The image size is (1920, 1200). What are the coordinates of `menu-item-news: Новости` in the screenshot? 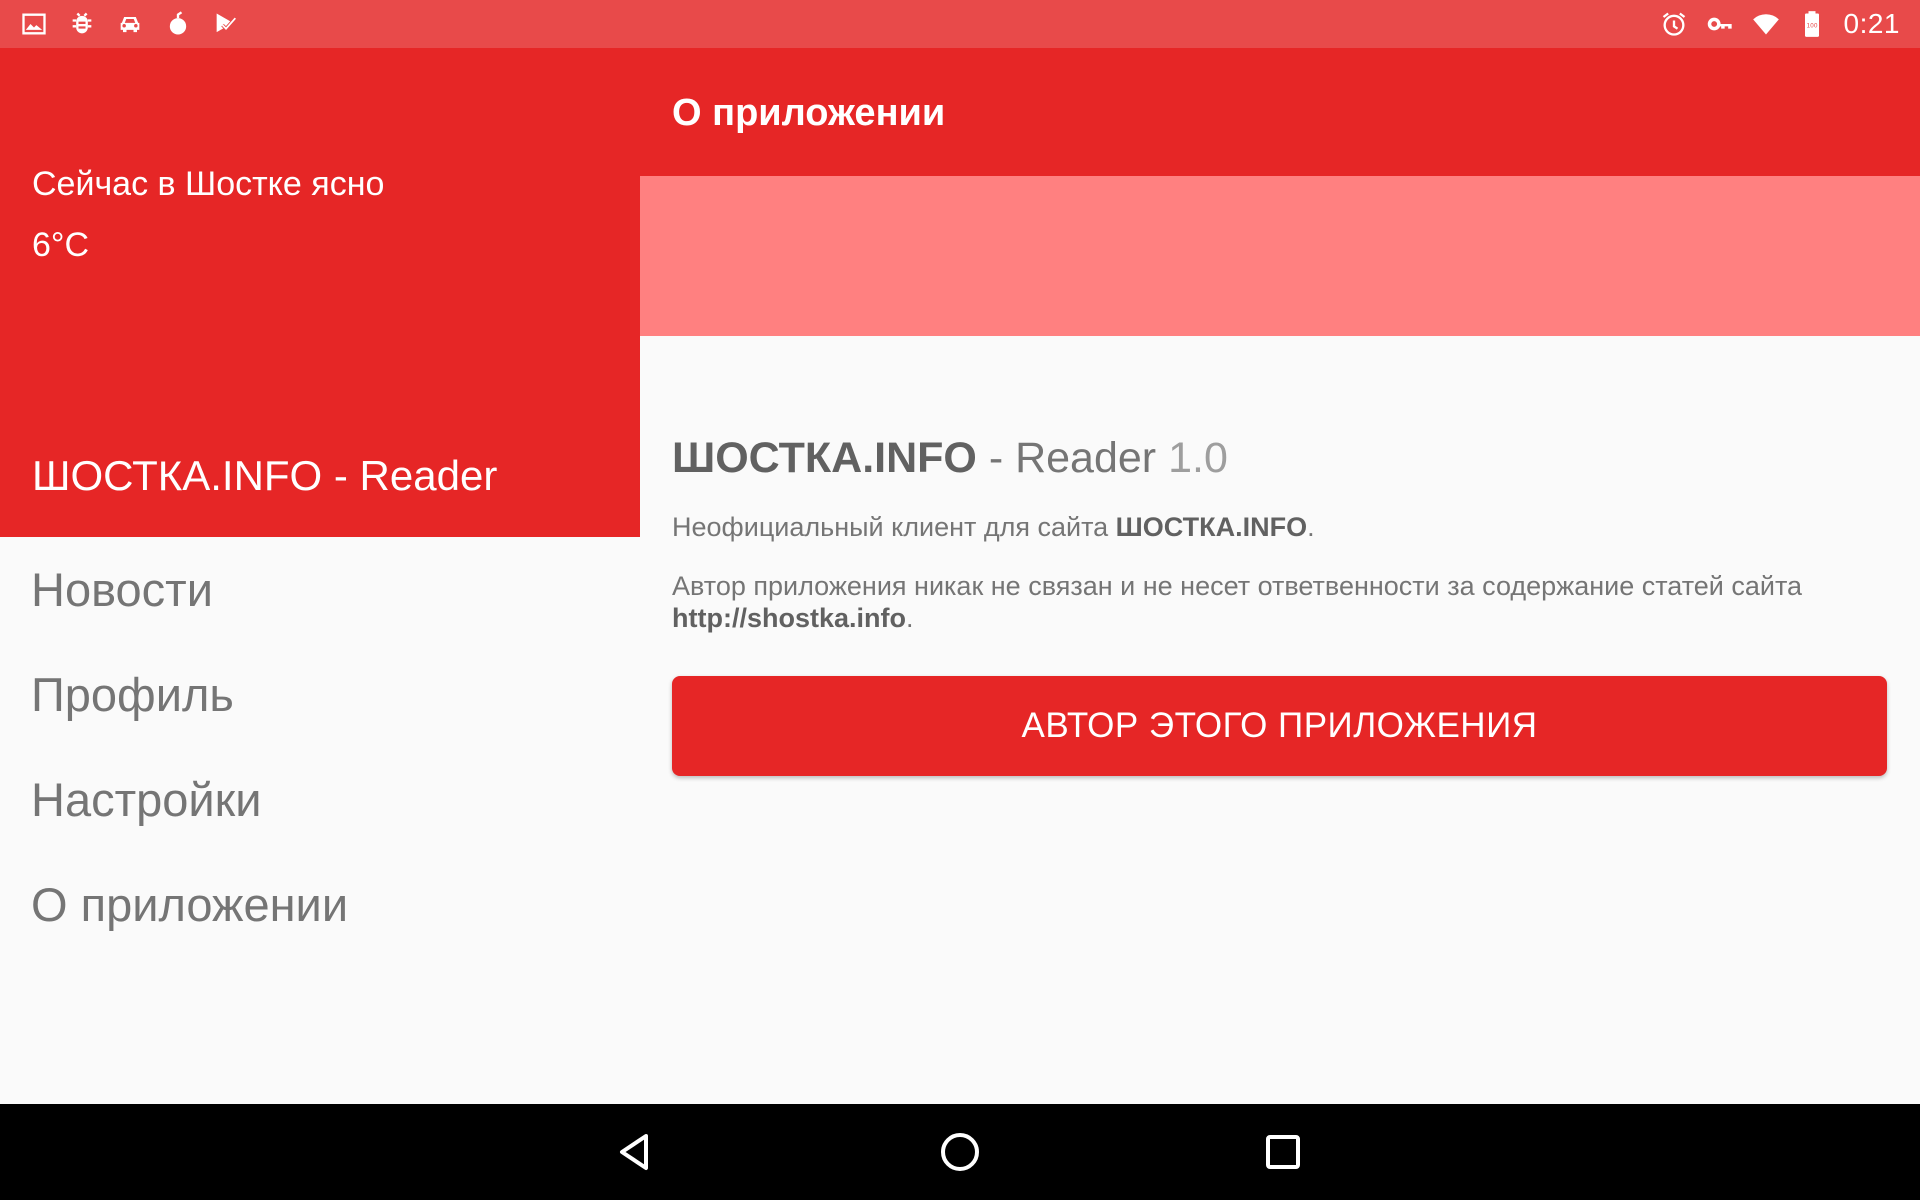 It's located at (320, 589).